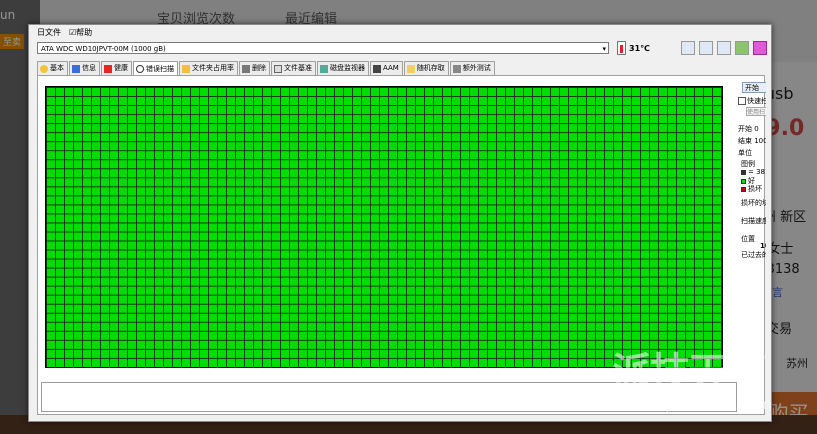 The height and width of the screenshot is (434, 817). Describe the element at coordinates (80, 33) in the screenshot. I see `menu-help: ☑帮助` at that location.